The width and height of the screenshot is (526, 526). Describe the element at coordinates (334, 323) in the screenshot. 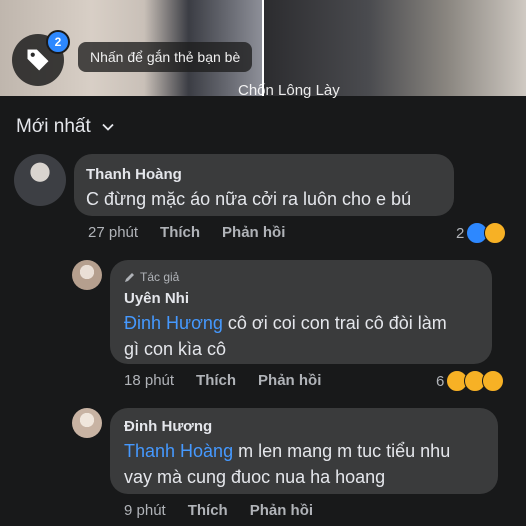

I see `comment-text-line1: cô ơi coi con trai cô đòi làm` at that location.